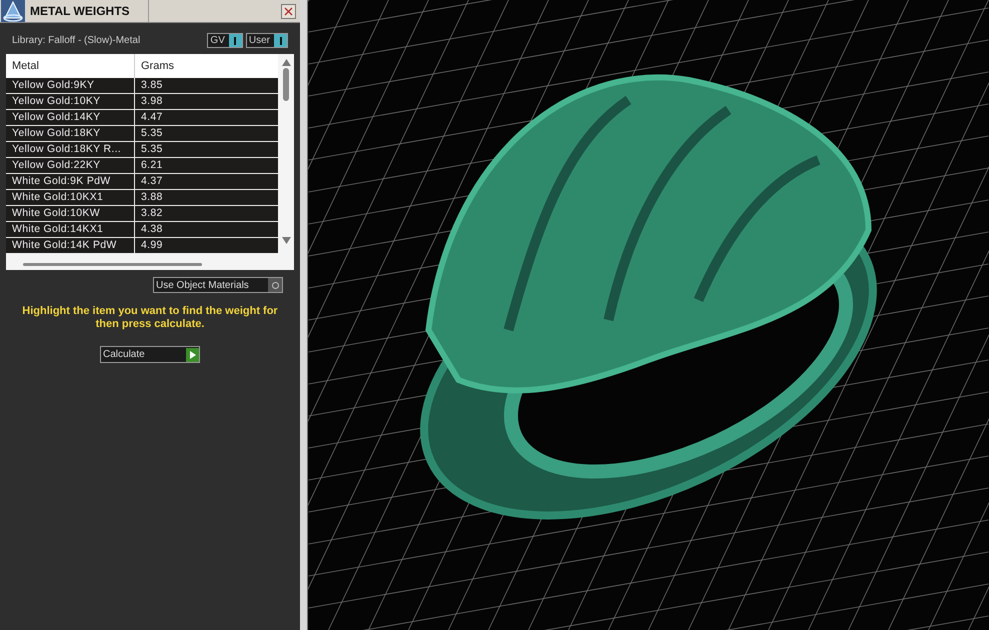 Image resolution: width=989 pixels, height=630 pixels. Describe the element at coordinates (150, 354) in the screenshot. I see `calculate-button: Calculate` at that location.